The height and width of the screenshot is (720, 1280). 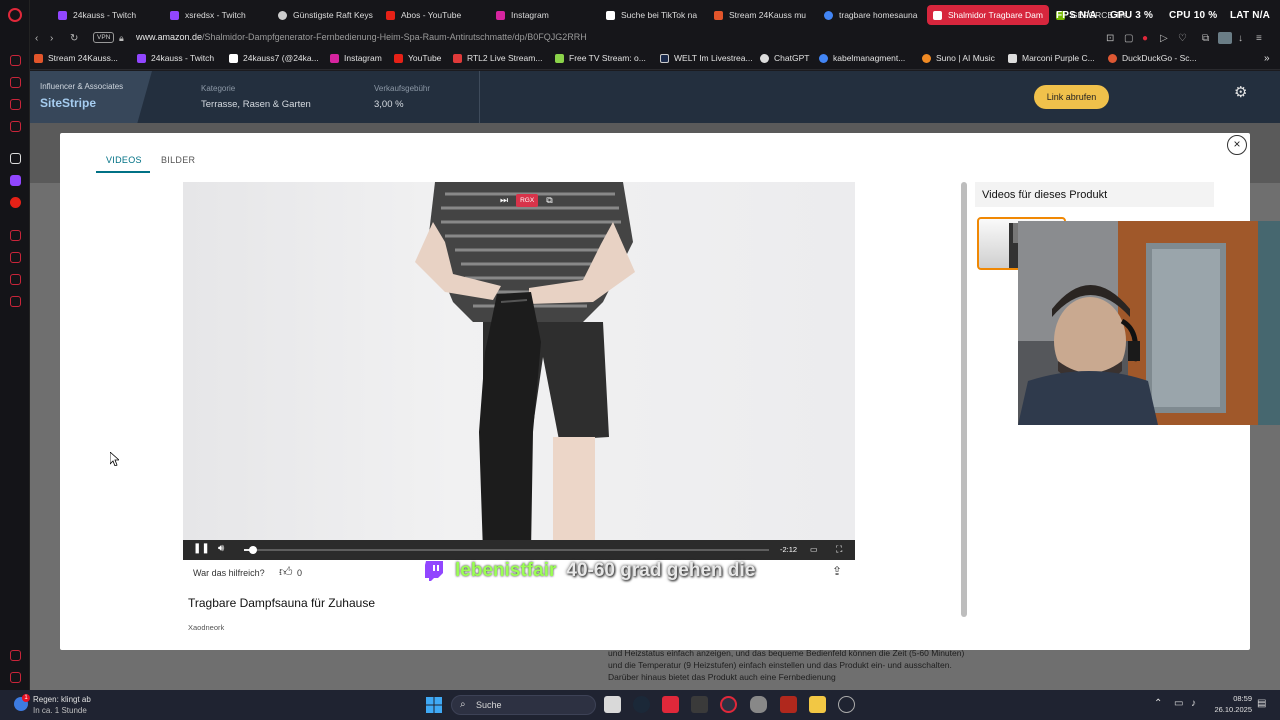 I want to click on opera-logo-icon, so click(x=15, y=15).